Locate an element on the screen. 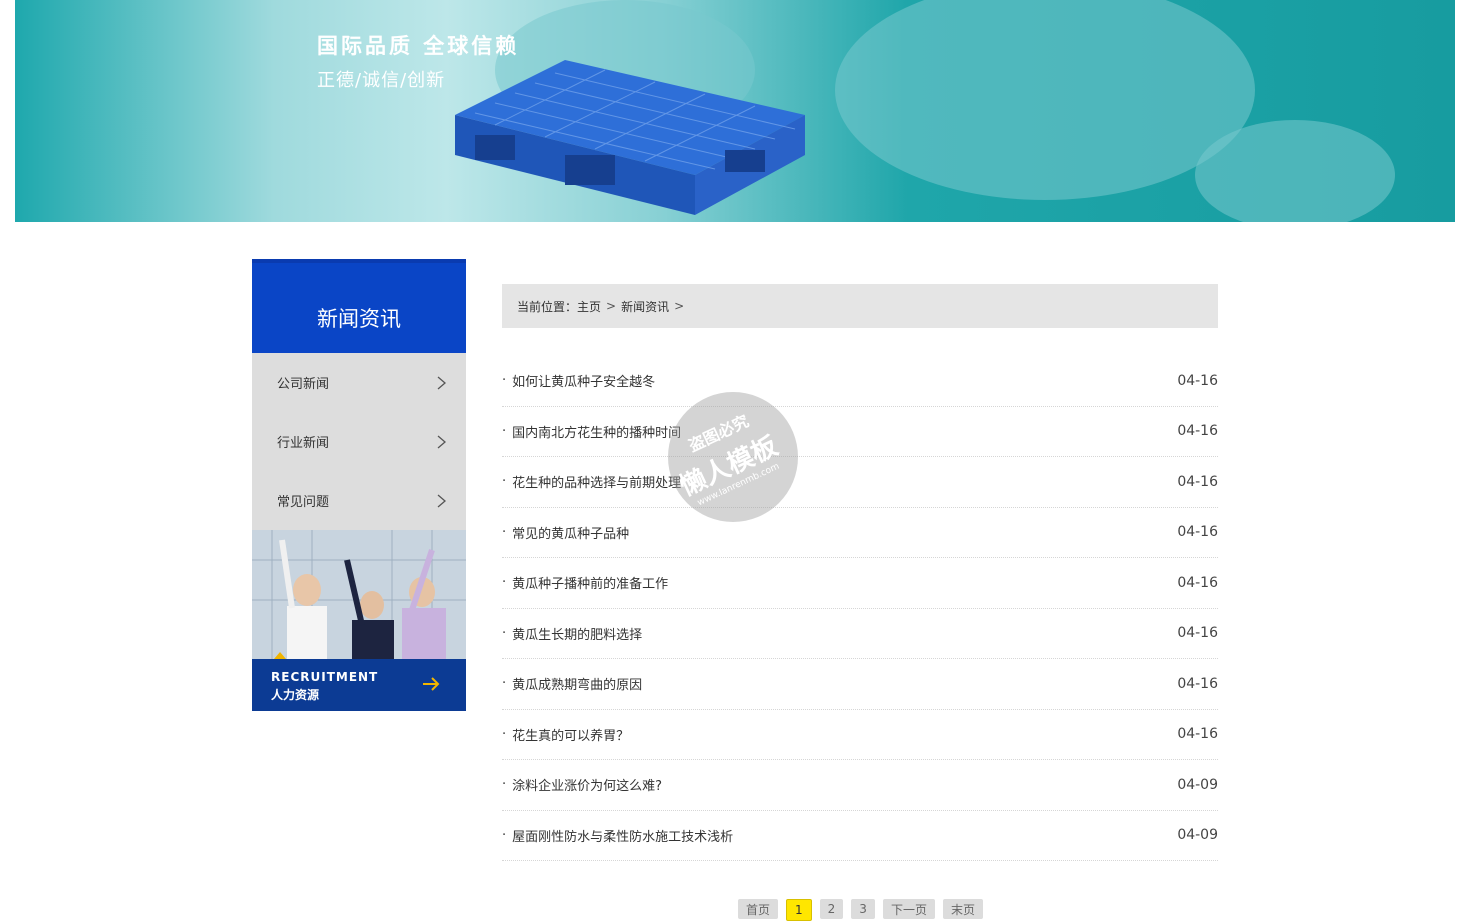 The width and height of the screenshot is (1466, 921). pagination: 首页 1 2 3 下一页 末页 is located at coordinates (860, 910).